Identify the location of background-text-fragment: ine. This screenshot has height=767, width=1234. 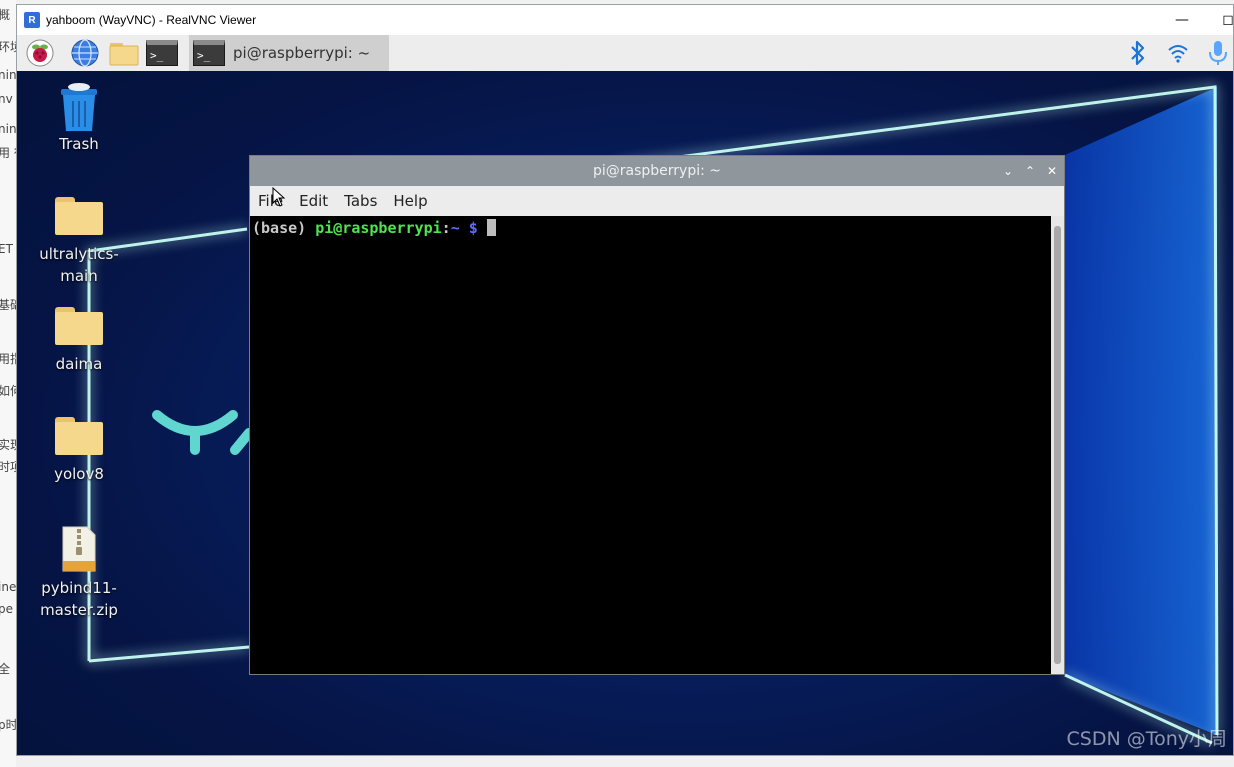
(8, 587).